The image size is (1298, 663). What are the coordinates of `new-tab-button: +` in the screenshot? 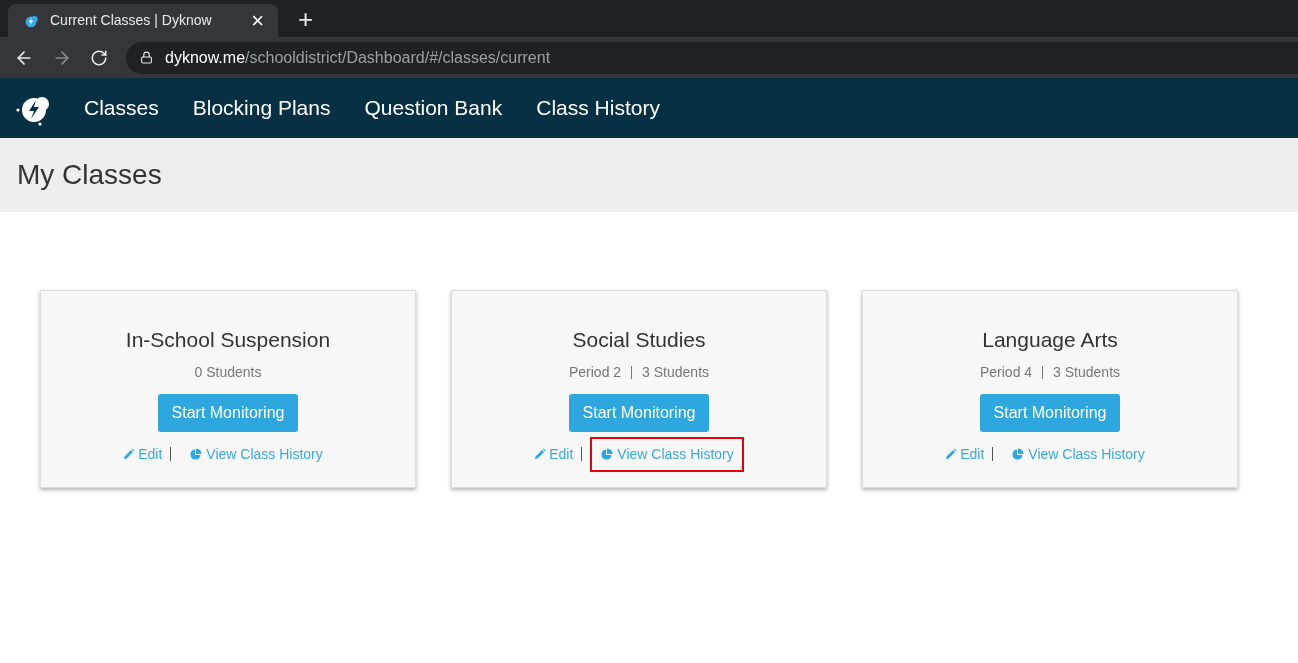 It's located at (306, 18).